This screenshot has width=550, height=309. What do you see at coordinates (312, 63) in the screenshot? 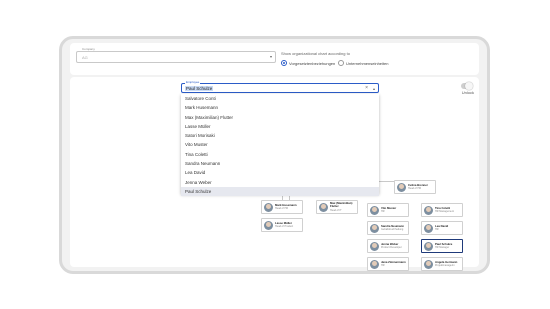
I see `radio-superior-label: Vorgesetztenbeziehungen` at bounding box center [312, 63].